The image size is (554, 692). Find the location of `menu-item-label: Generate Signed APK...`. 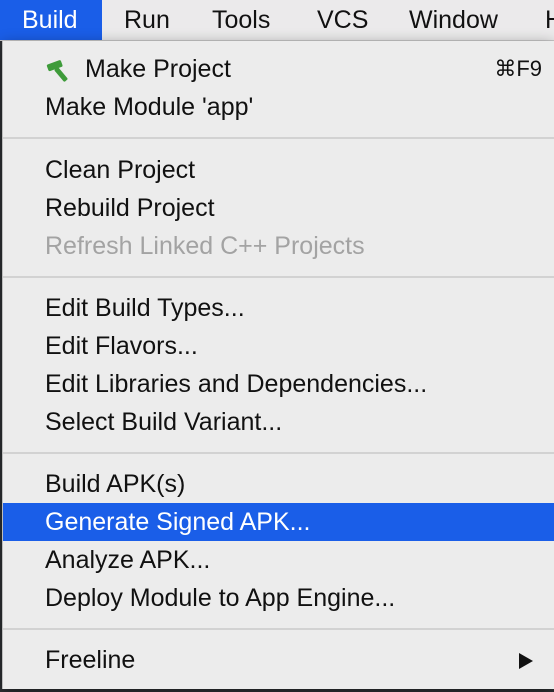

menu-item-label: Generate Signed APK... is located at coordinates (178, 522).